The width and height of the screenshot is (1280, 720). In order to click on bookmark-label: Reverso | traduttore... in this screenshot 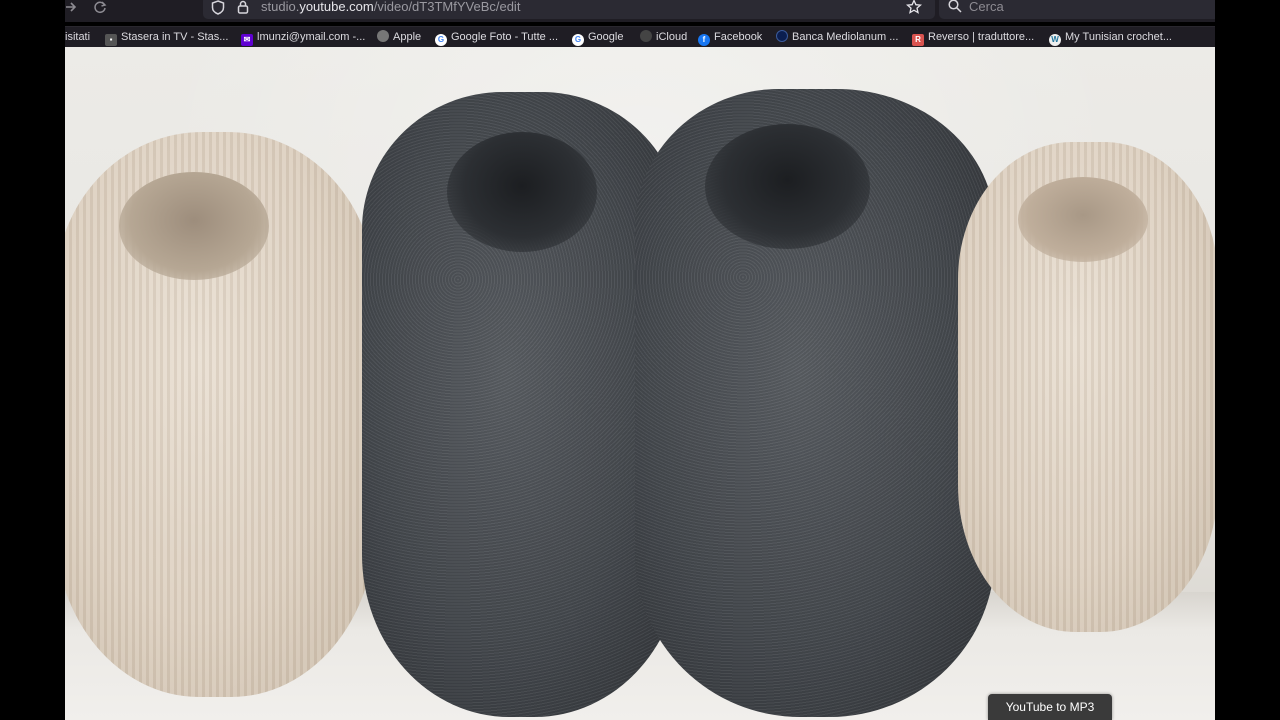, I will do `click(981, 37)`.